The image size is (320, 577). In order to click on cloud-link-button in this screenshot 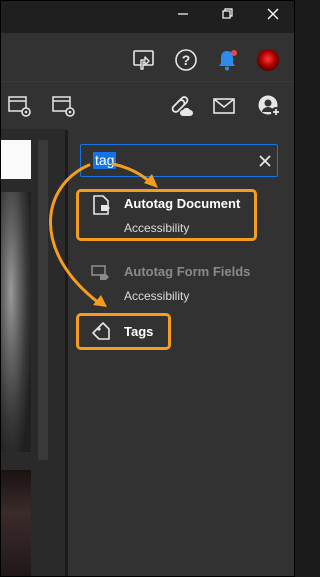, I will do `click(181, 106)`.